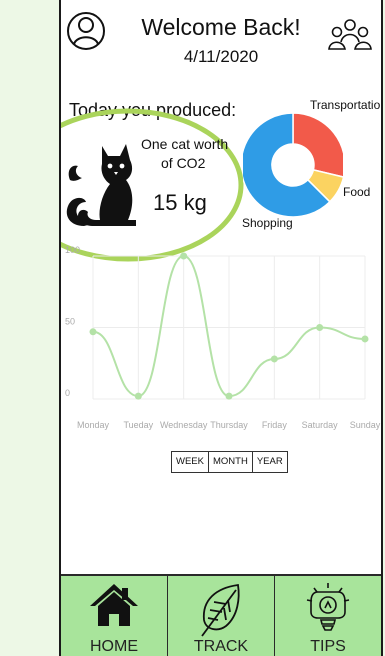 Image resolution: width=385 pixels, height=656 pixels. I want to click on donut-label-transportation: Transportation, so click(346, 105).